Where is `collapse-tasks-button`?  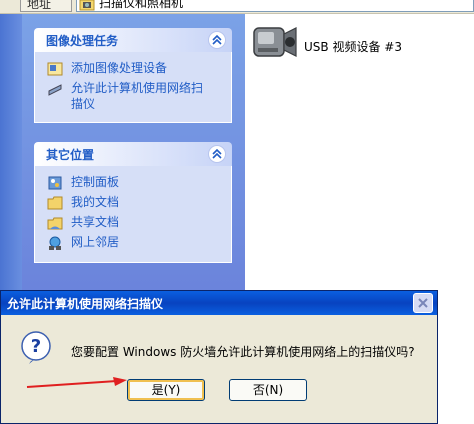 collapse-tasks-button is located at coordinates (217, 40).